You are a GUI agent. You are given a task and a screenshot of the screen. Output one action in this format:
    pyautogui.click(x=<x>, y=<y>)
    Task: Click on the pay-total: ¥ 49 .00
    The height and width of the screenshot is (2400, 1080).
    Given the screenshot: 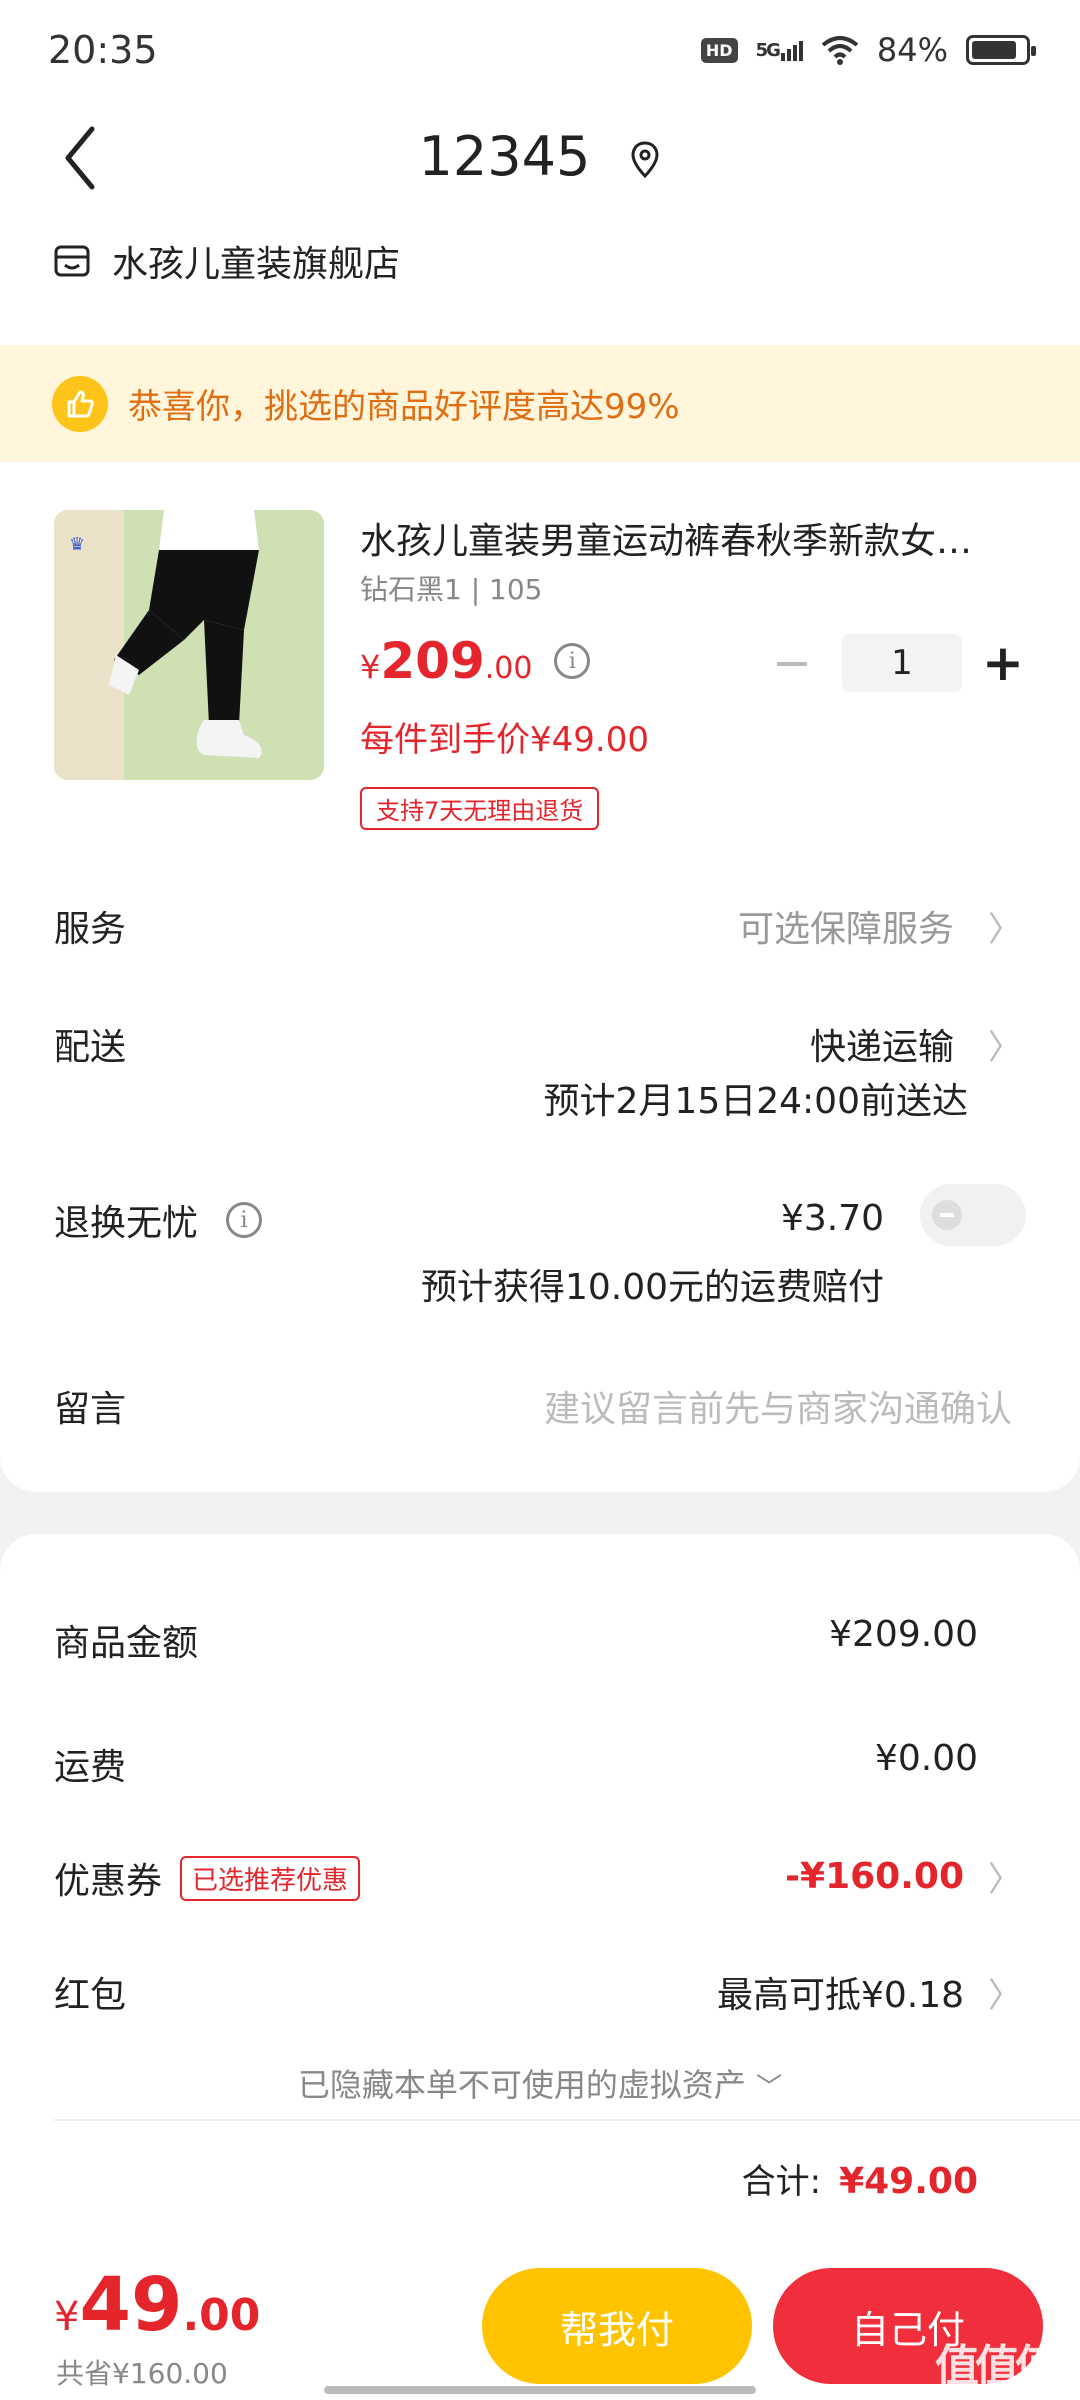 What is the action you would take?
    pyautogui.click(x=157, y=2305)
    